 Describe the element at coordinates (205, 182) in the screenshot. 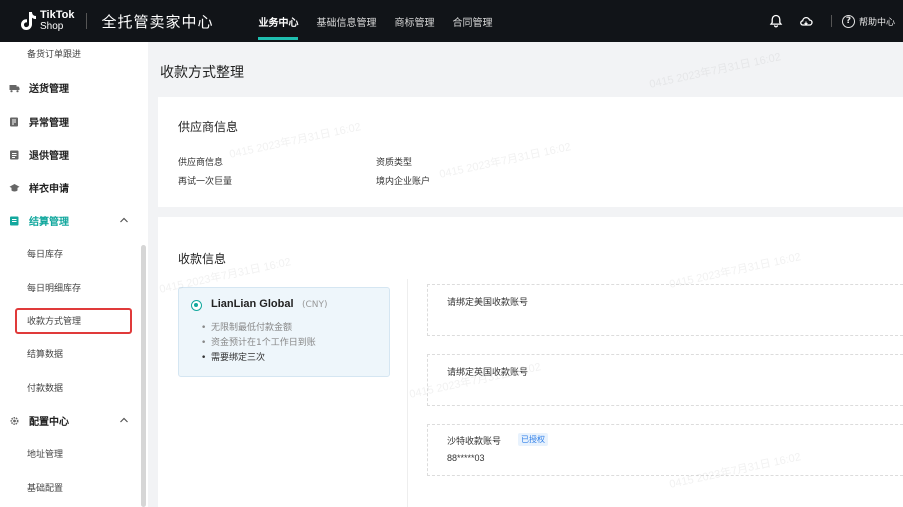

I see `supplier-name-value: 再试一次巨量` at that location.